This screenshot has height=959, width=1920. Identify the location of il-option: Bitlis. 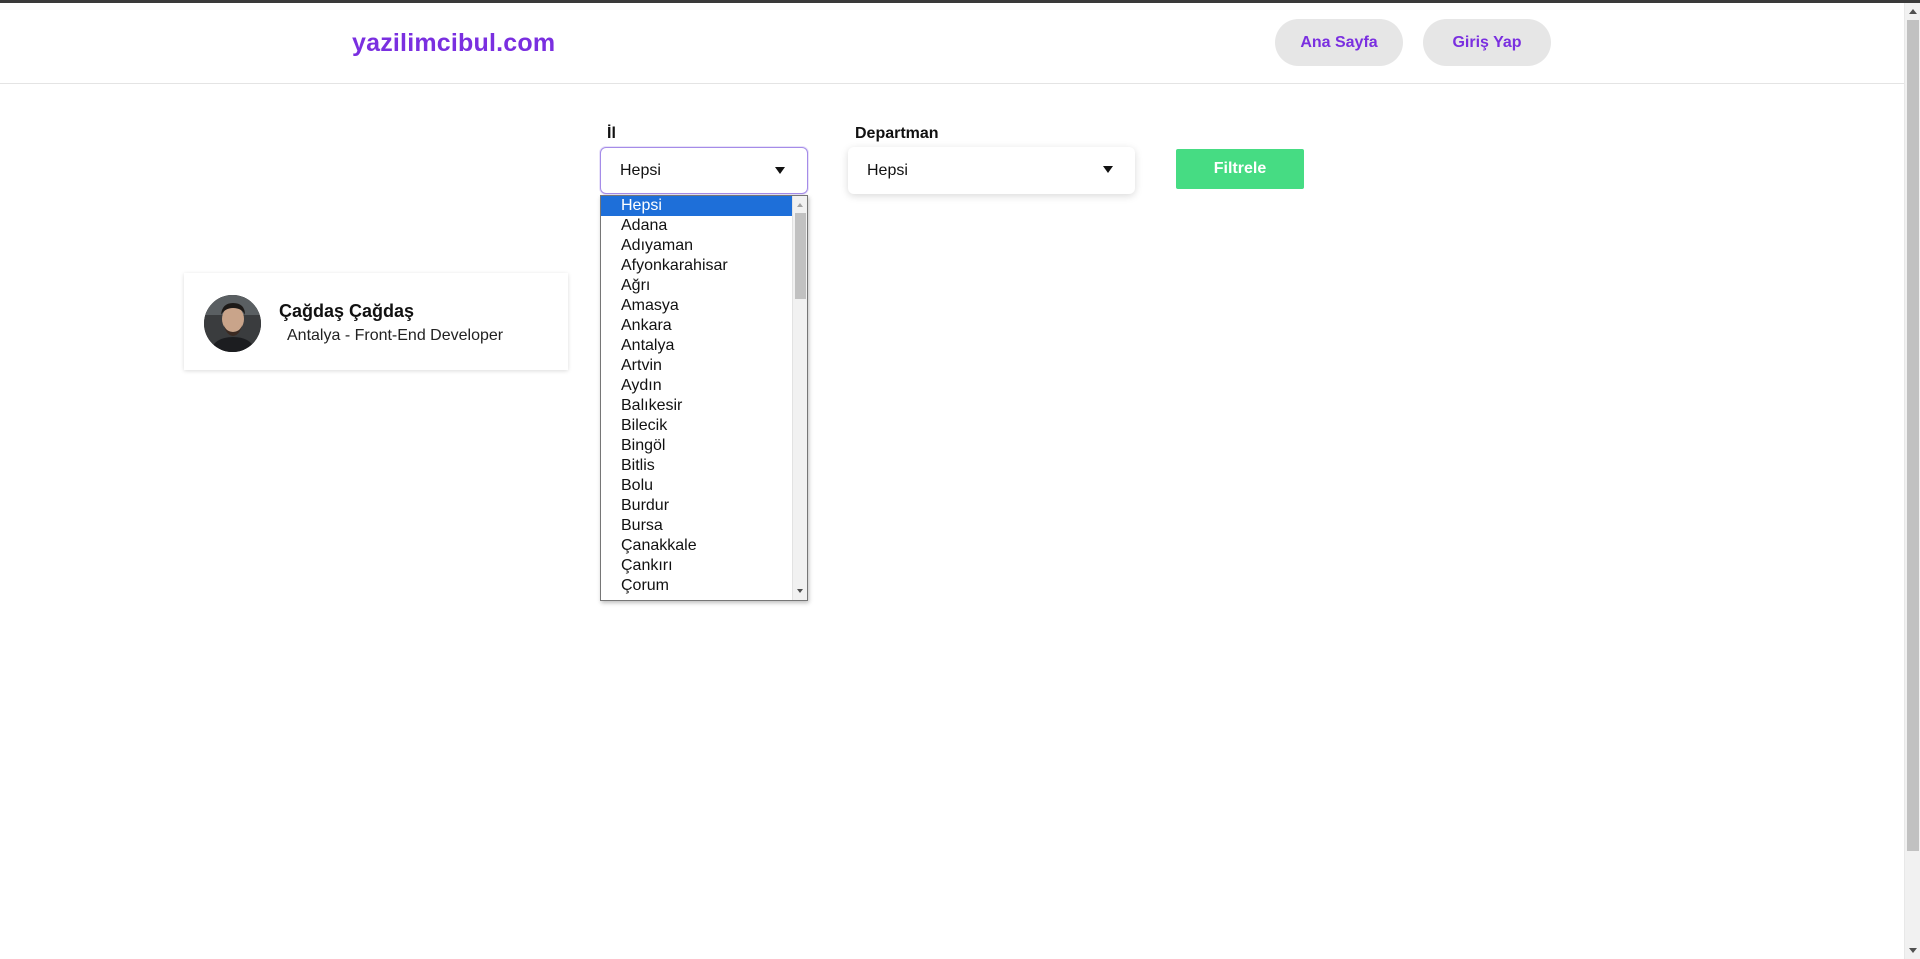
(697, 466).